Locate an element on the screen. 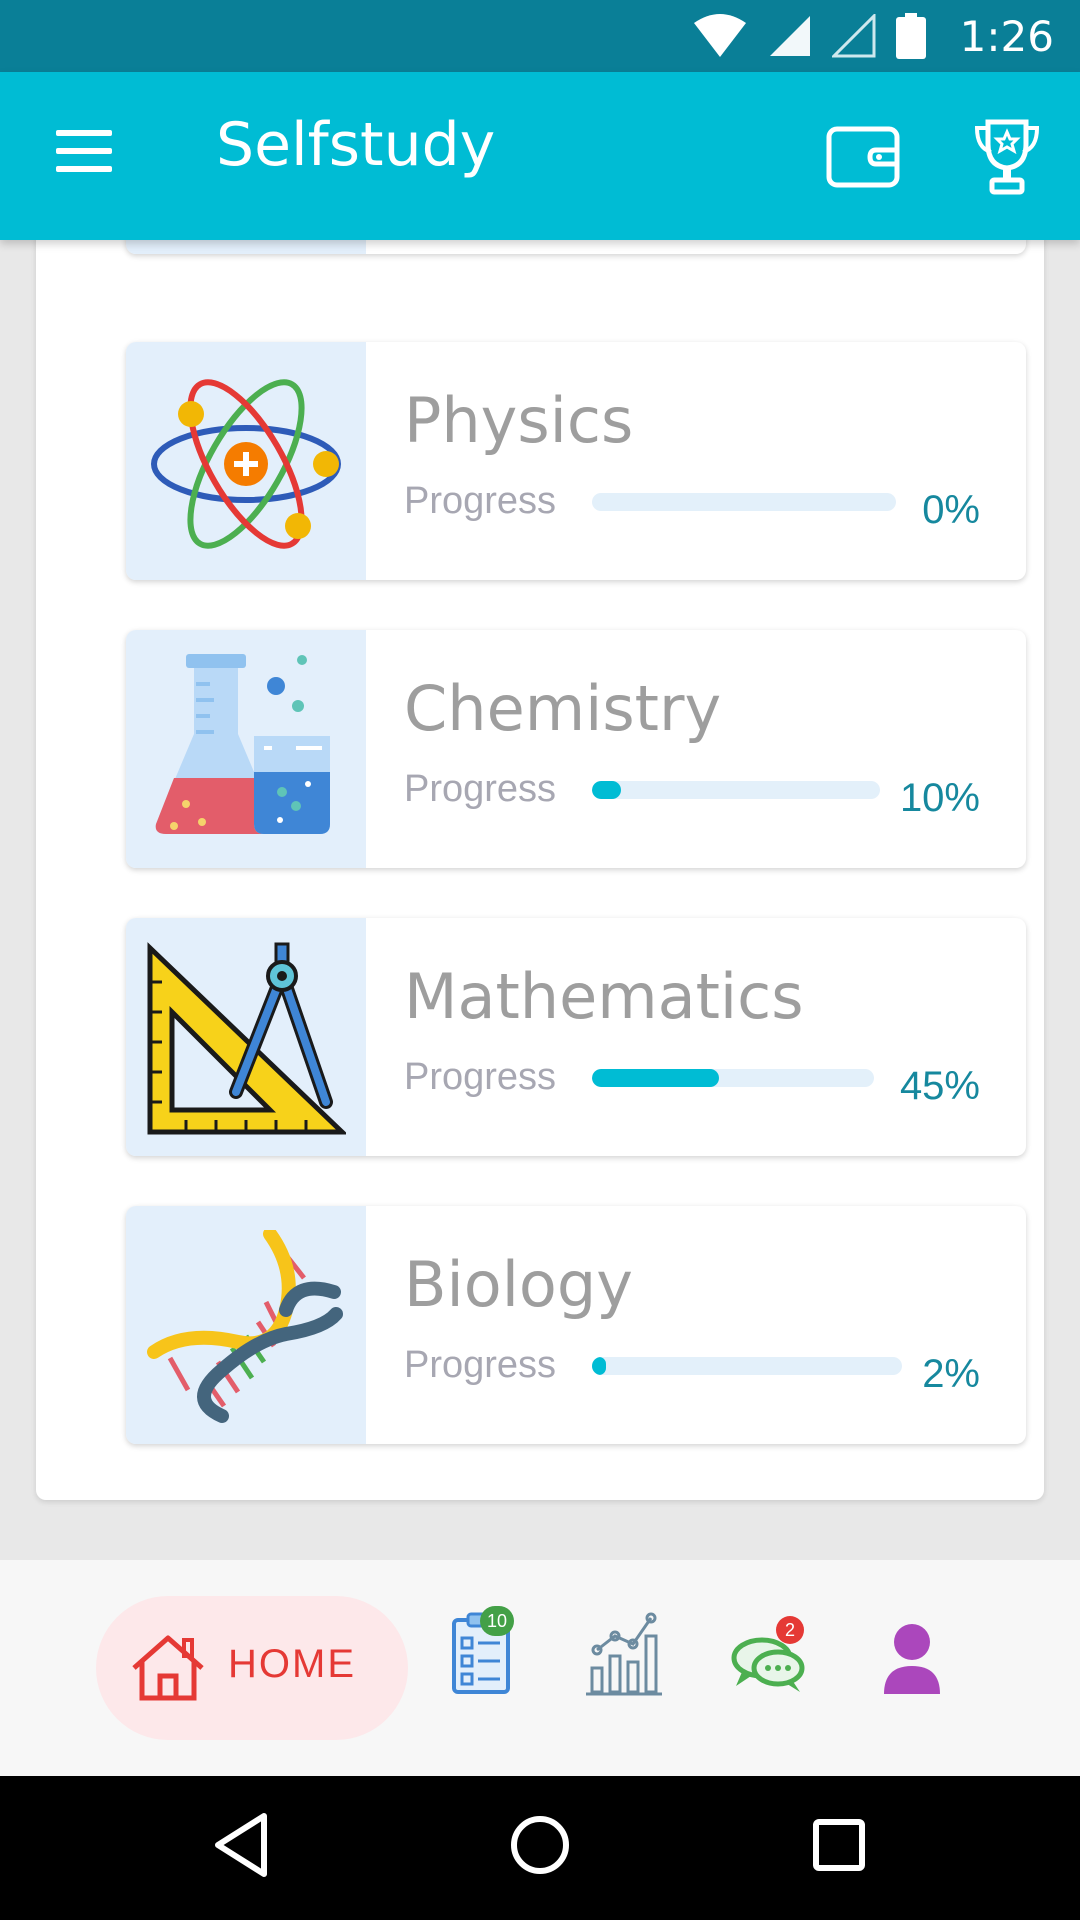 The image size is (1080, 1920). wallet-icon is located at coordinates (863, 157).